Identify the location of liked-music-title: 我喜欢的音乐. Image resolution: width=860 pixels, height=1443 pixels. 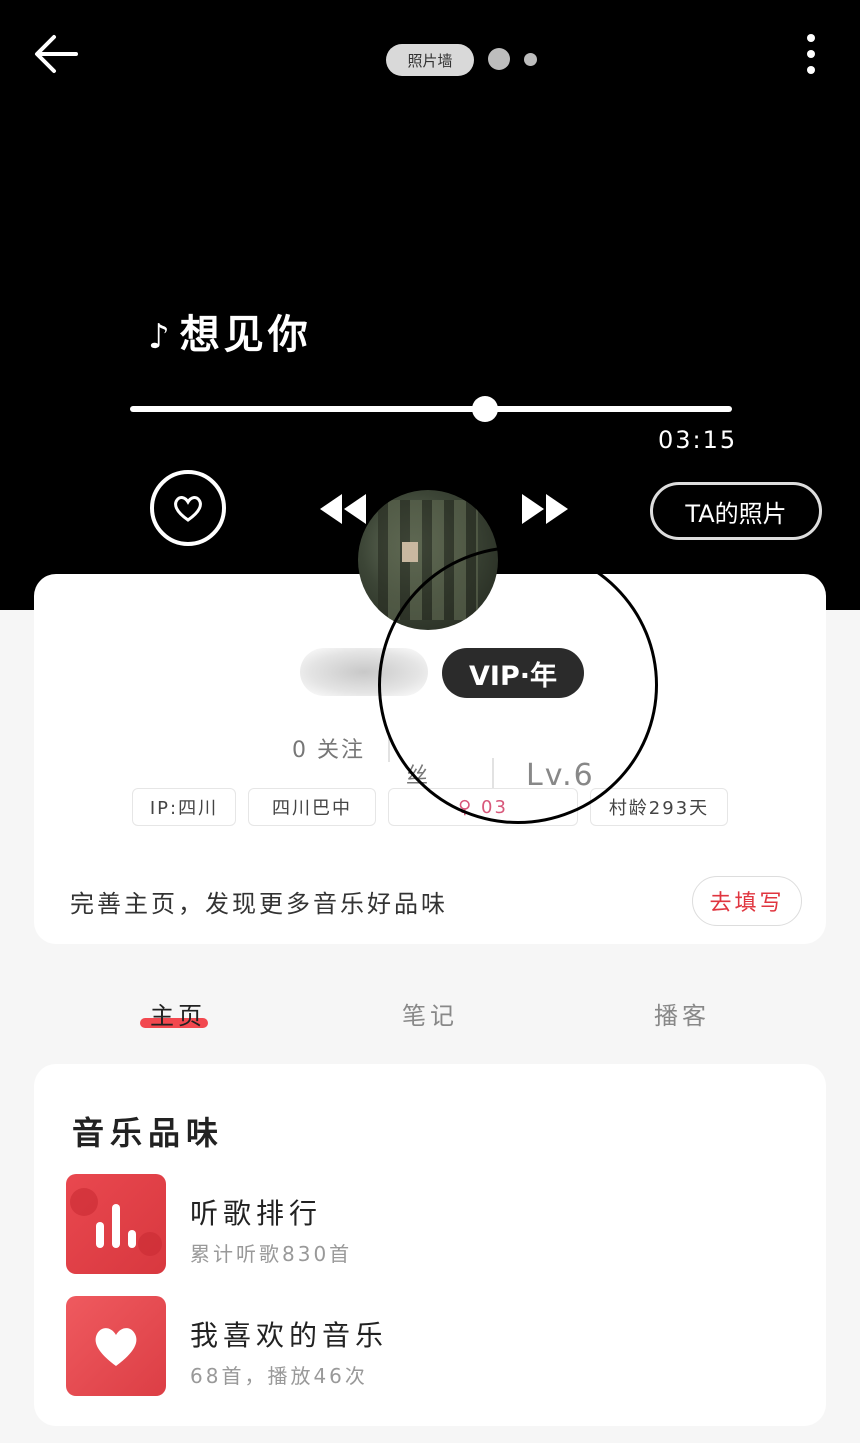
(289, 1334).